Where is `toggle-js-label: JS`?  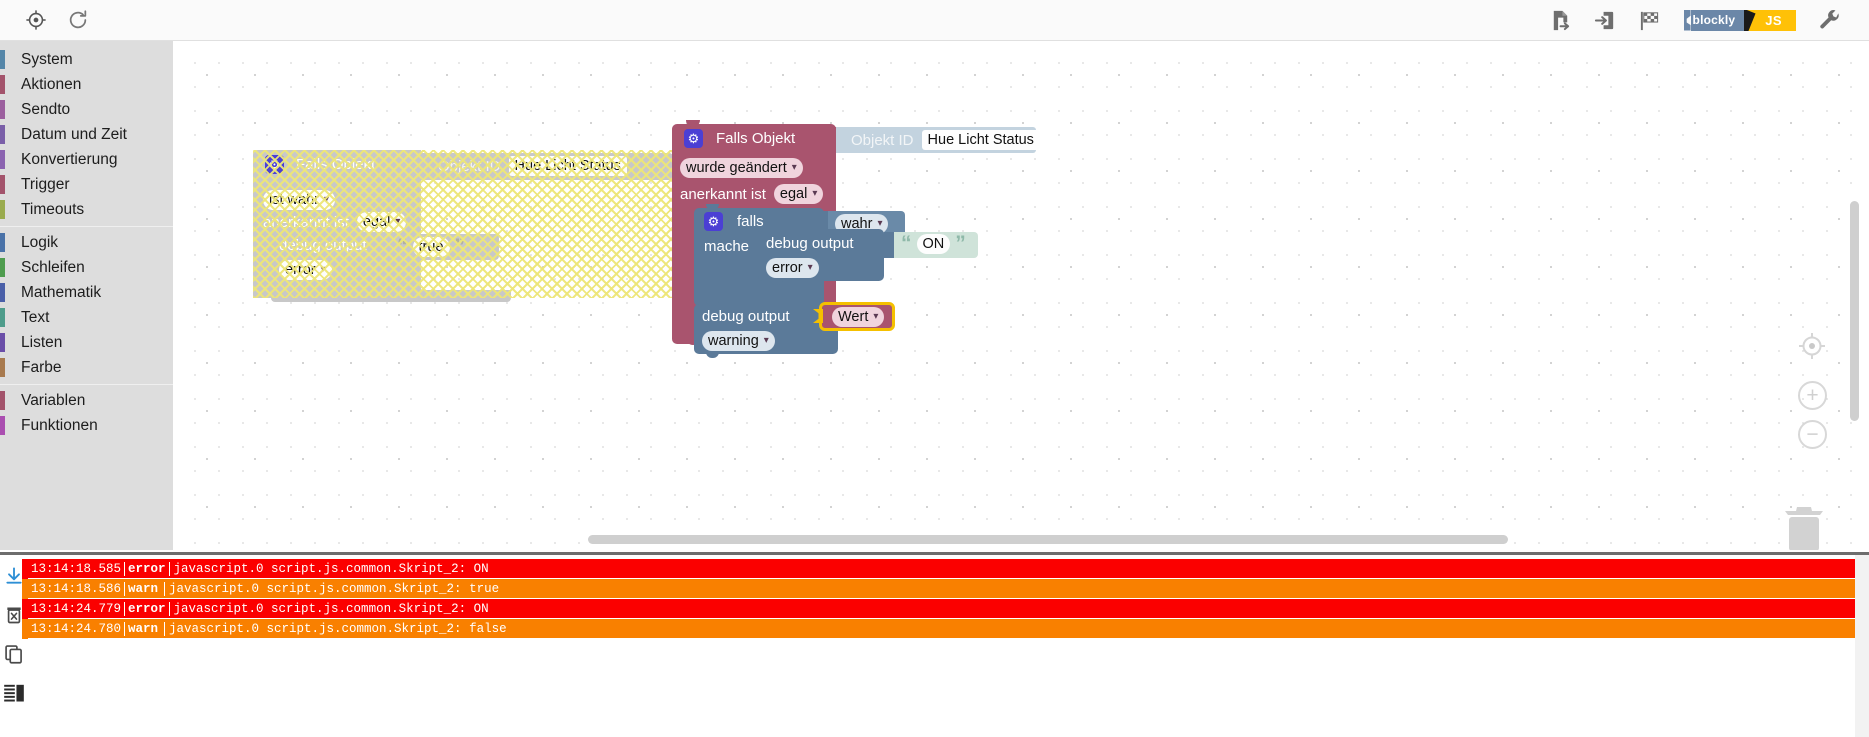 toggle-js-label: JS is located at coordinates (1777, 20).